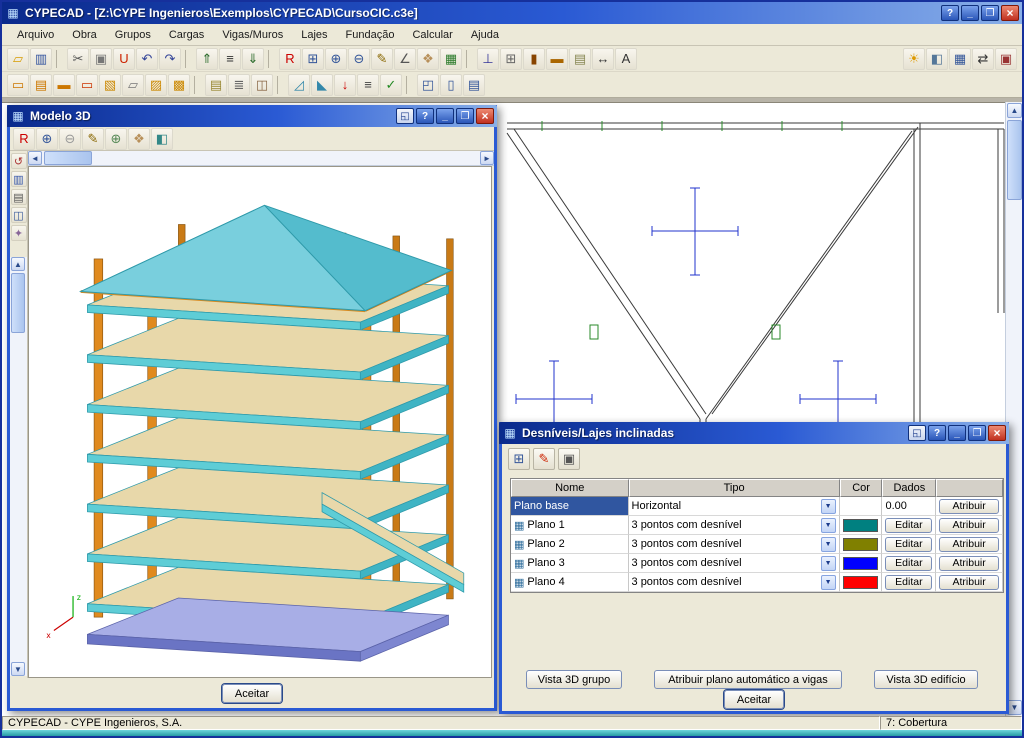  Describe the element at coordinates (570, 544) in the screenshot. I see `row-name-cell: ▦ Plano 2` at that location.